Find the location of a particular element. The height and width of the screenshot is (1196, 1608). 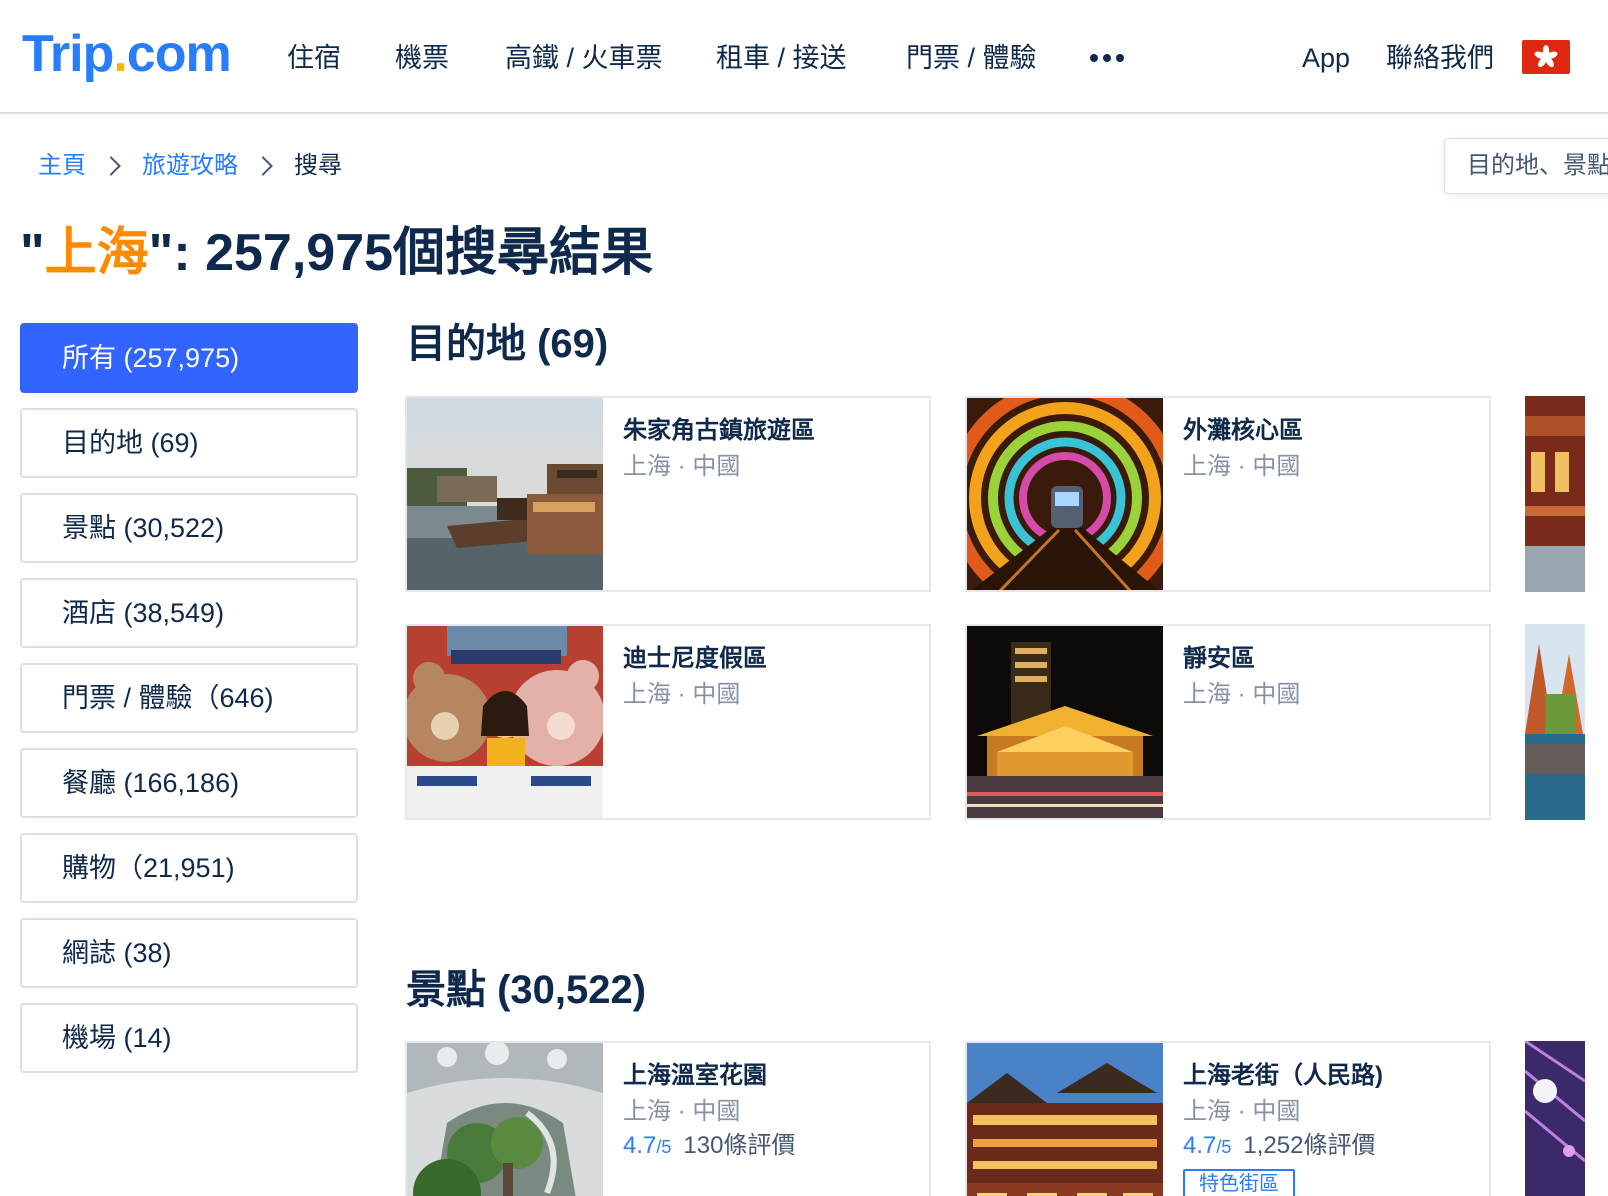

card-rating: 4.7/5 1,252條評價 is located at coordinates (1279, 1145).